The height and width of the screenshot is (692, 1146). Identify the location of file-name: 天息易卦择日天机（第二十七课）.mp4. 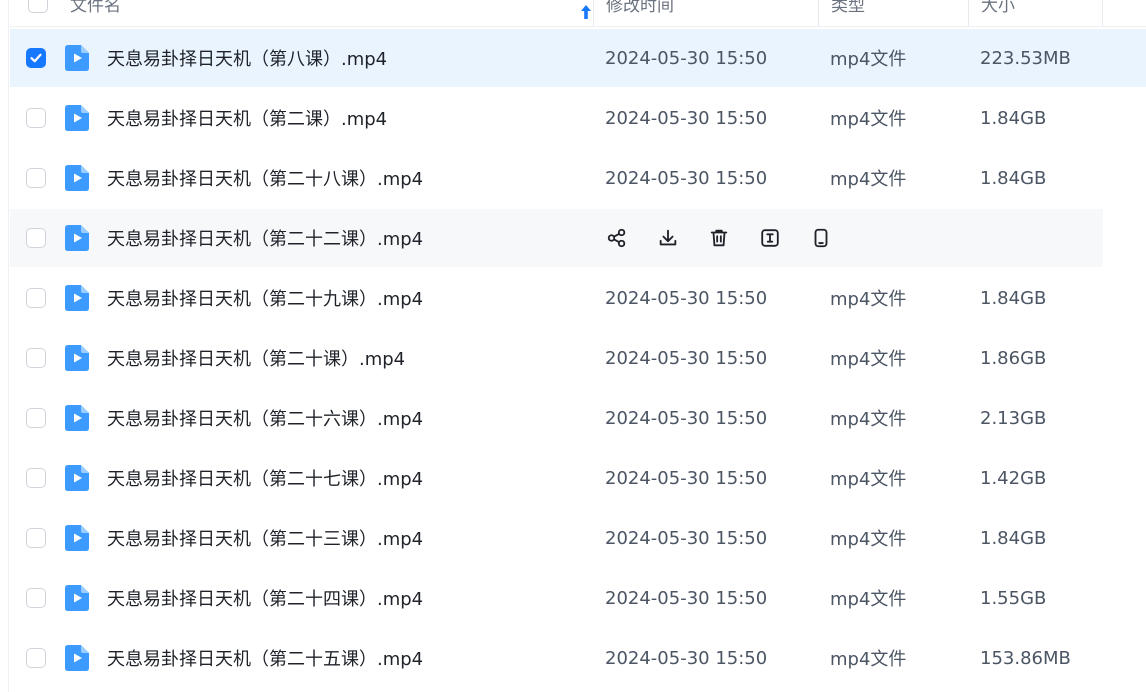
(265, 478).